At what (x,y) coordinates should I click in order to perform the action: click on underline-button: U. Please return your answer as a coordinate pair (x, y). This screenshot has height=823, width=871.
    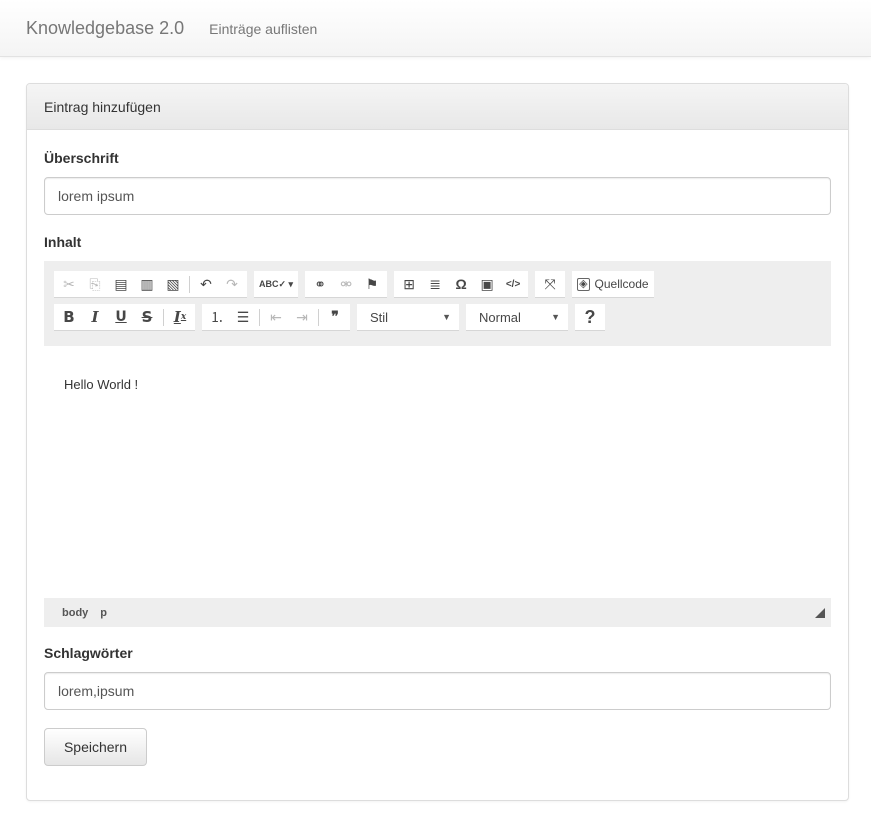
    Looking at the image, I should click on (121, 317).